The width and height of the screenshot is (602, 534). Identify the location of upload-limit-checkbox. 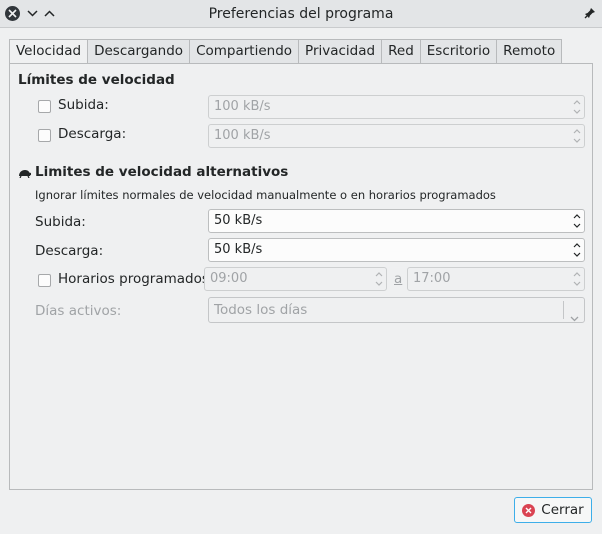
(44, 106).